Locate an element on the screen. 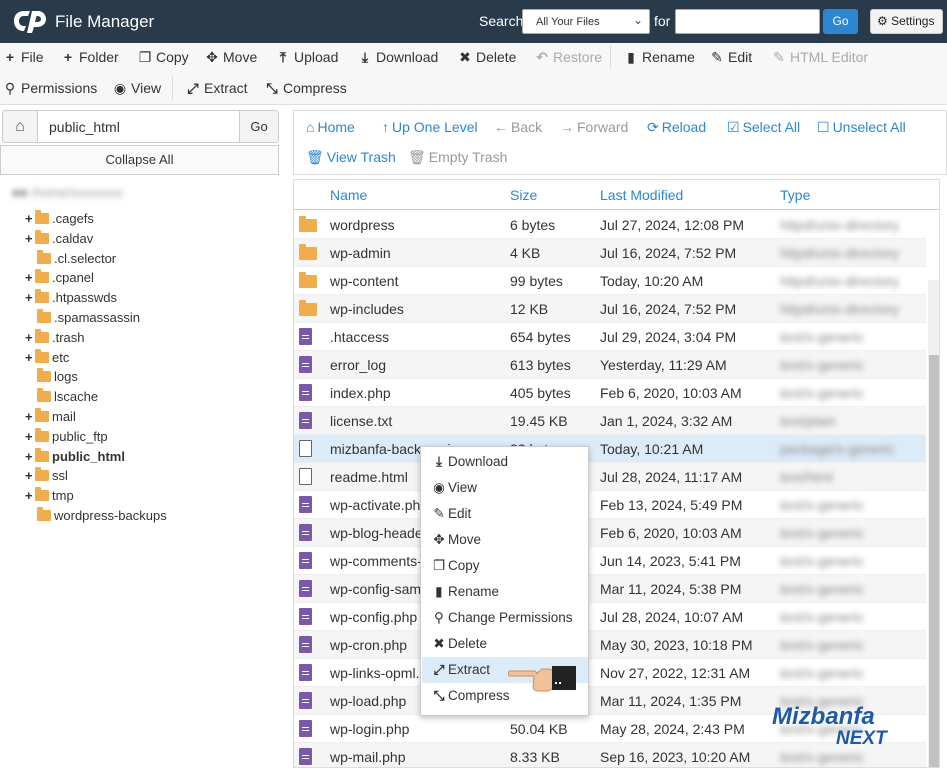  edit-button: ✎ Edit is located at coordinates (731, 57).